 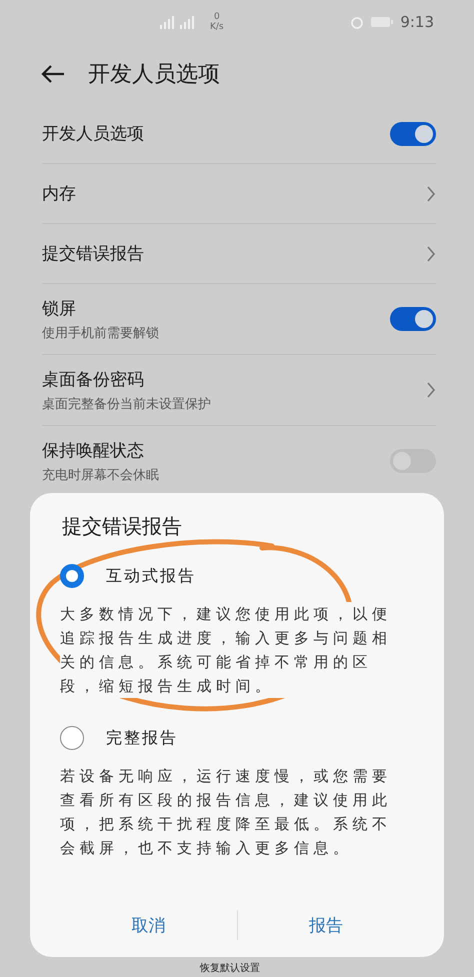 I want to click on setting-title: 开发人员选项, so click(x=93, y=133).